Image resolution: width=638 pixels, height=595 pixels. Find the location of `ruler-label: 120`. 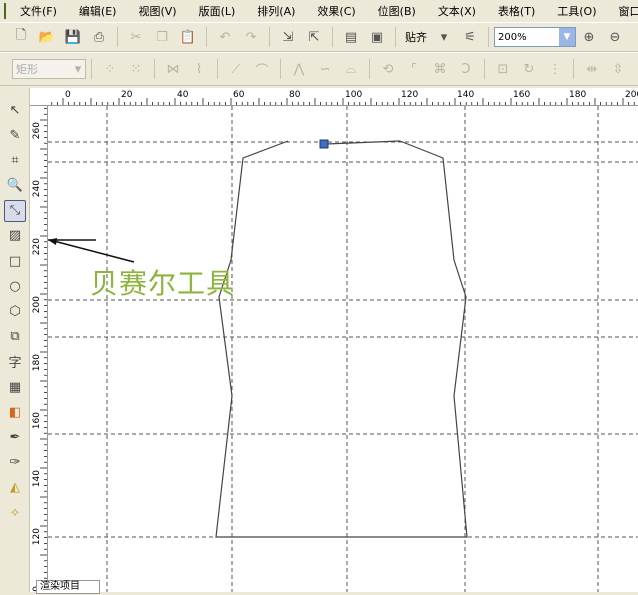

ruler-label: 120 is located at coordinates (409, 95).